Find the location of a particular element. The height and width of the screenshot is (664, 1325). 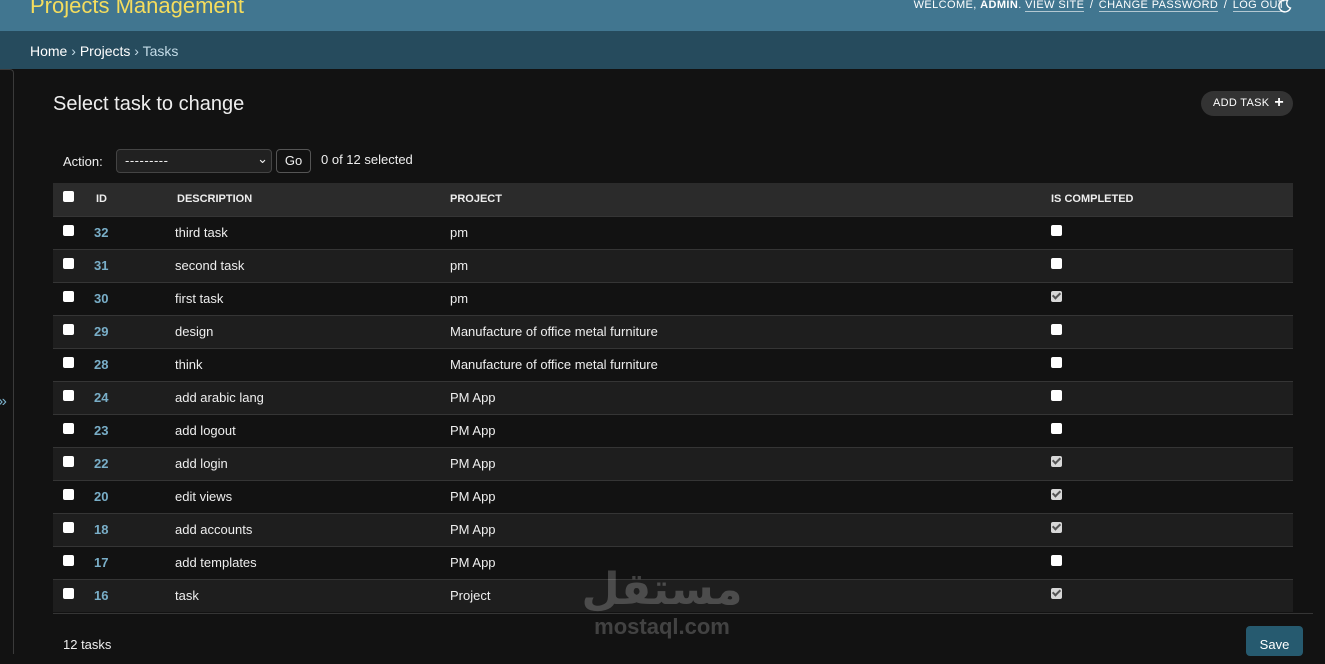

task-project: Manufacture of office metal furniture is located at coordinates (750, 364).